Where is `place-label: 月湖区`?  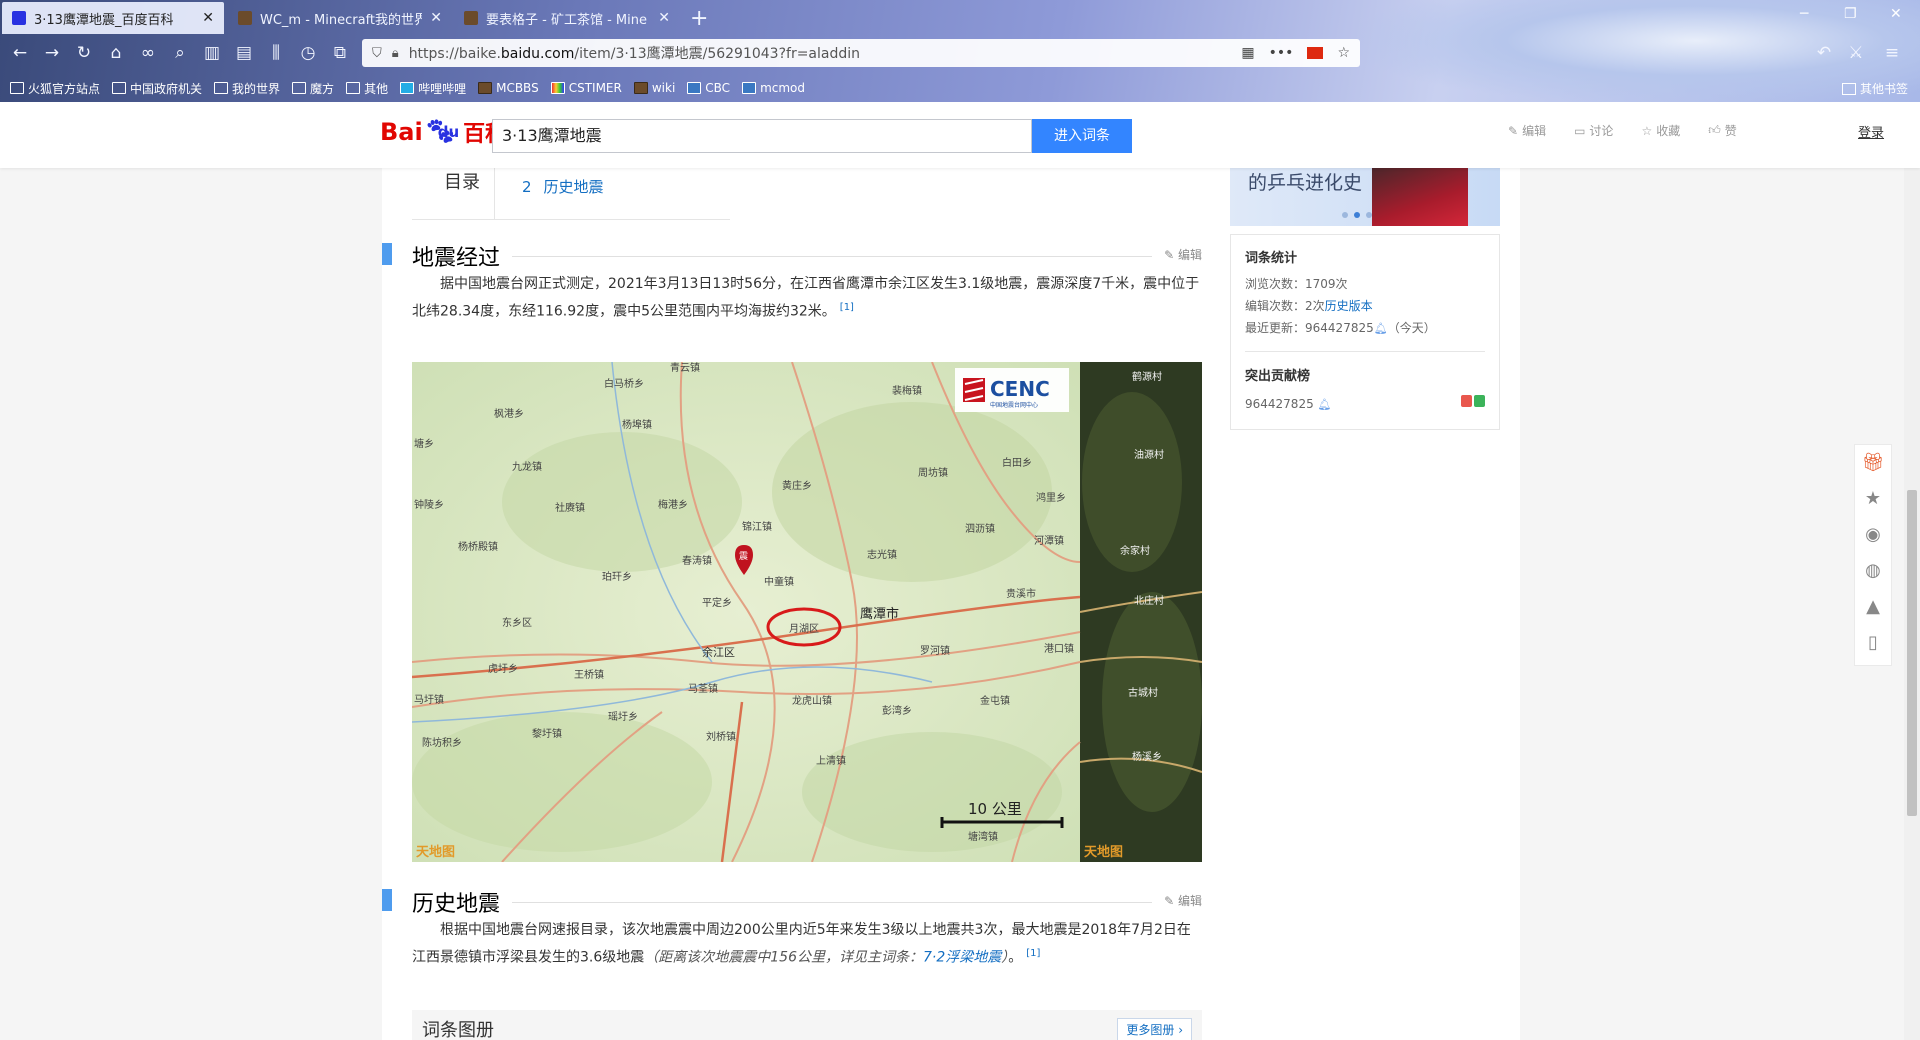
place-label: 月湖区 is located at coordinates (804, 629).